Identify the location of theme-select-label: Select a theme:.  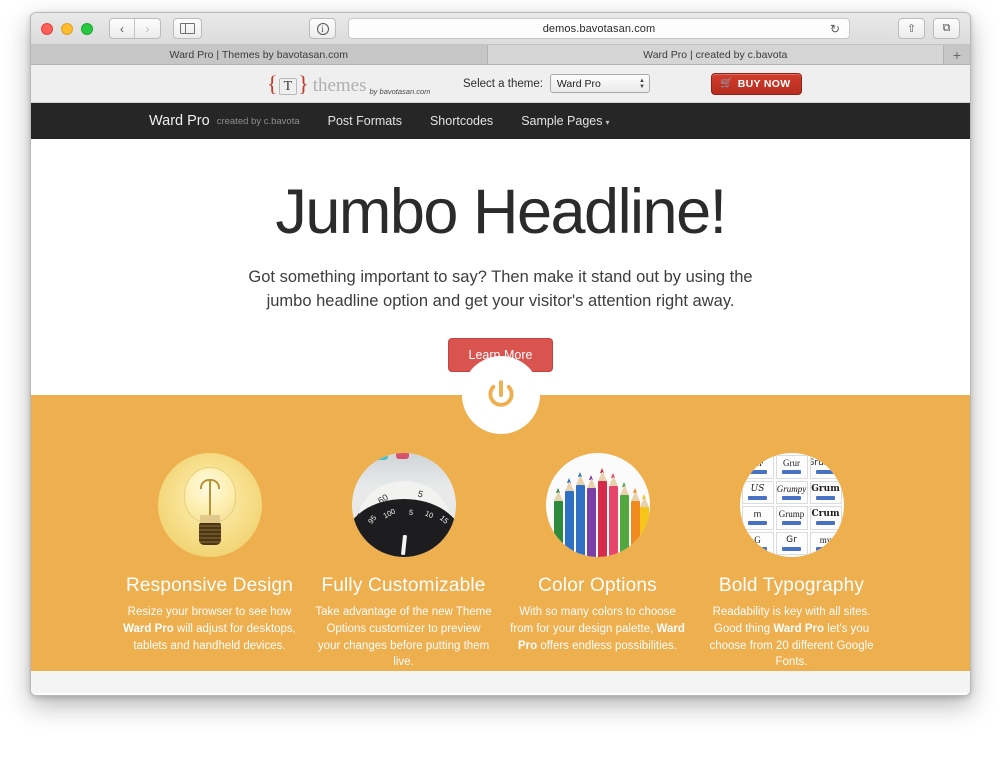
(503, 83).